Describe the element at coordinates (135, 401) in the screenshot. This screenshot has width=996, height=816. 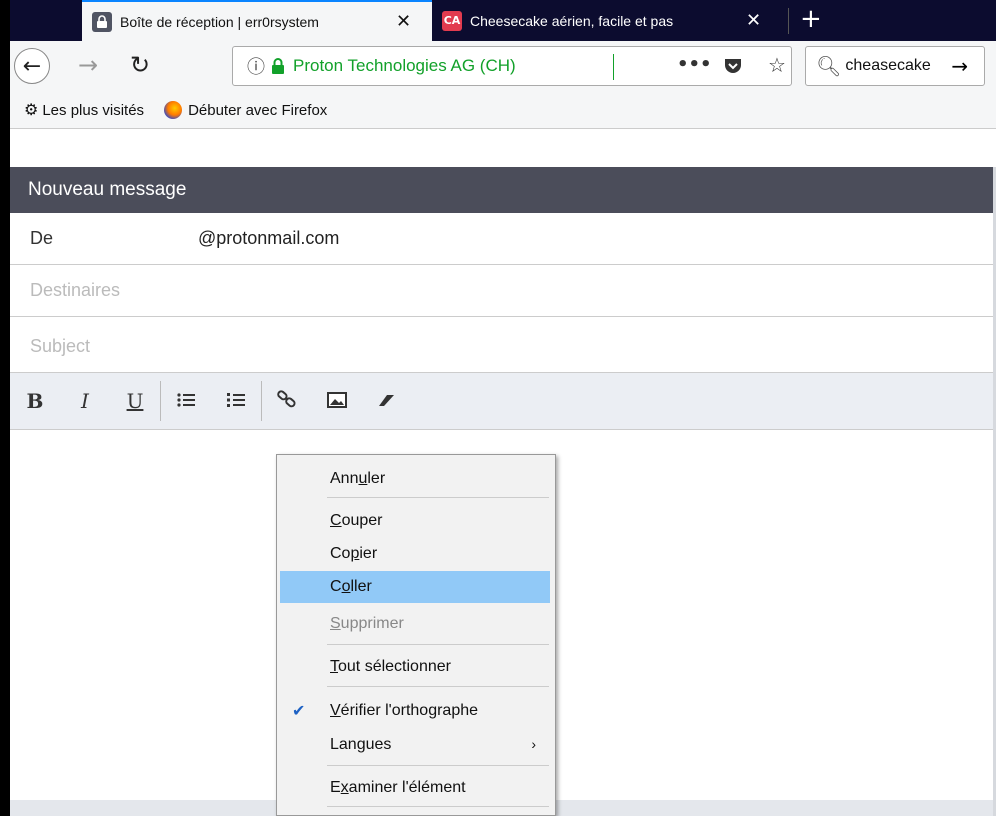
I see `underline-button: U` at that location.